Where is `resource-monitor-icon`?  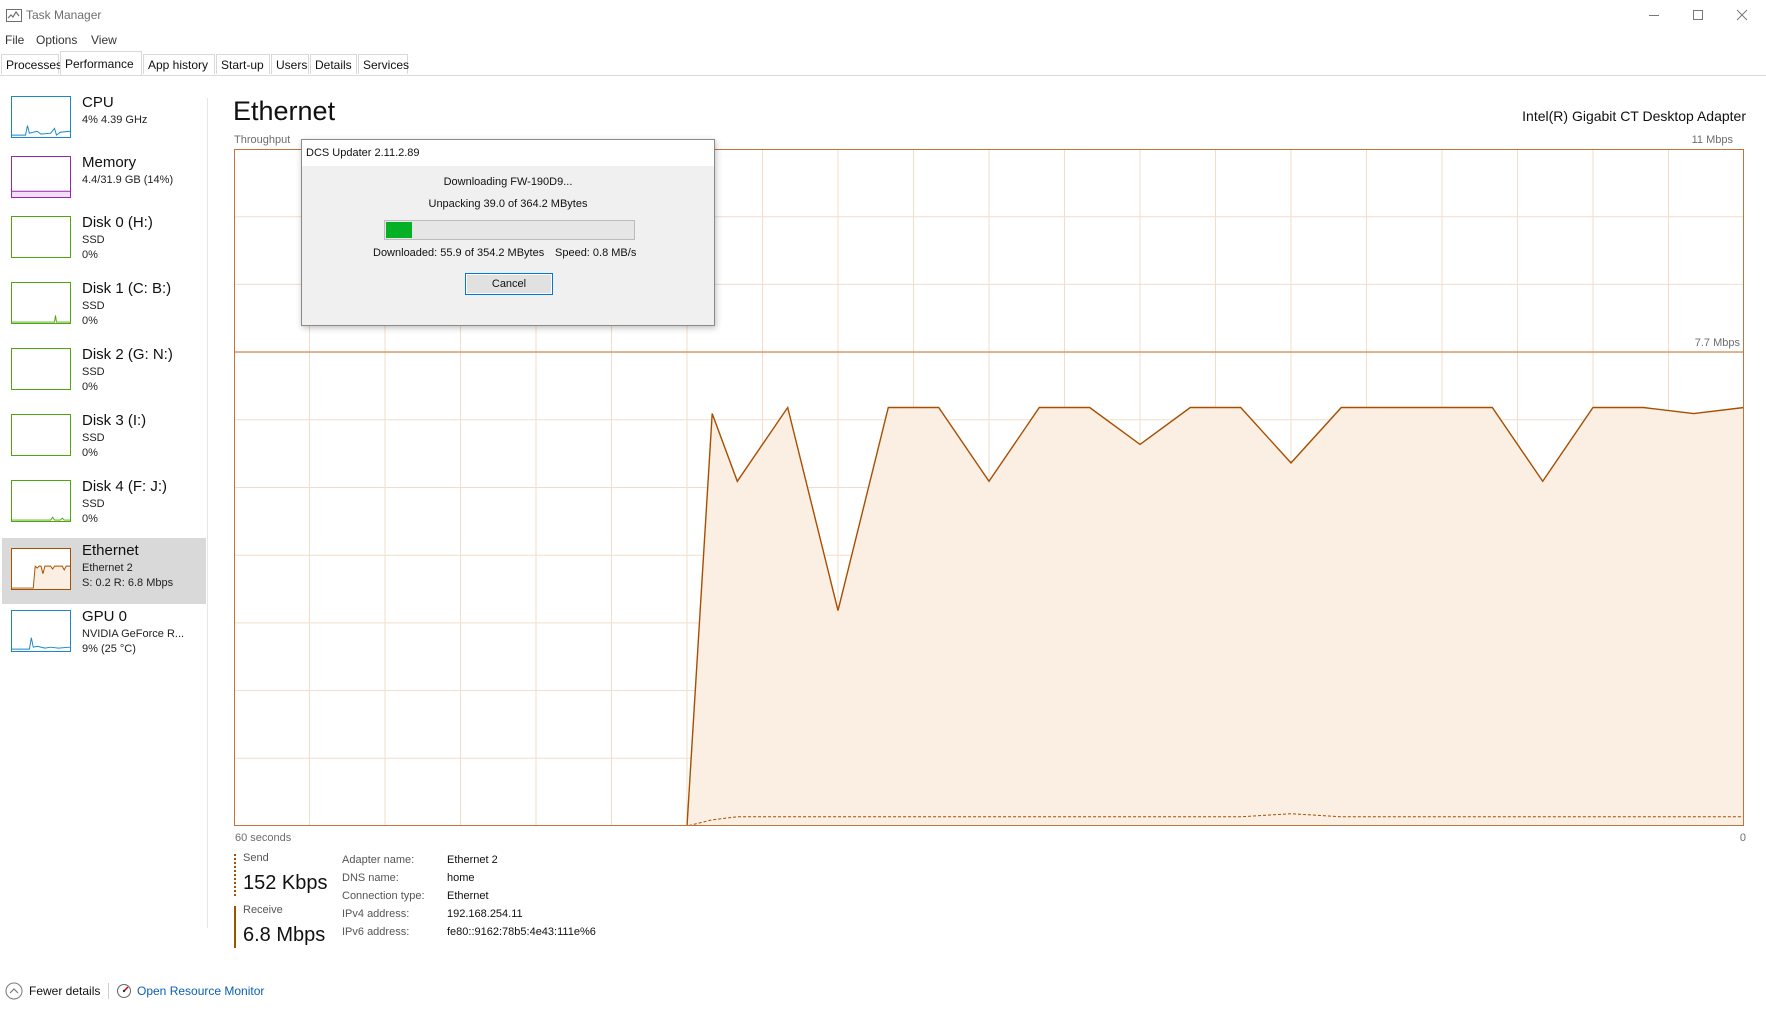
resource-monitor-icon is located at coordinates (124, 991).